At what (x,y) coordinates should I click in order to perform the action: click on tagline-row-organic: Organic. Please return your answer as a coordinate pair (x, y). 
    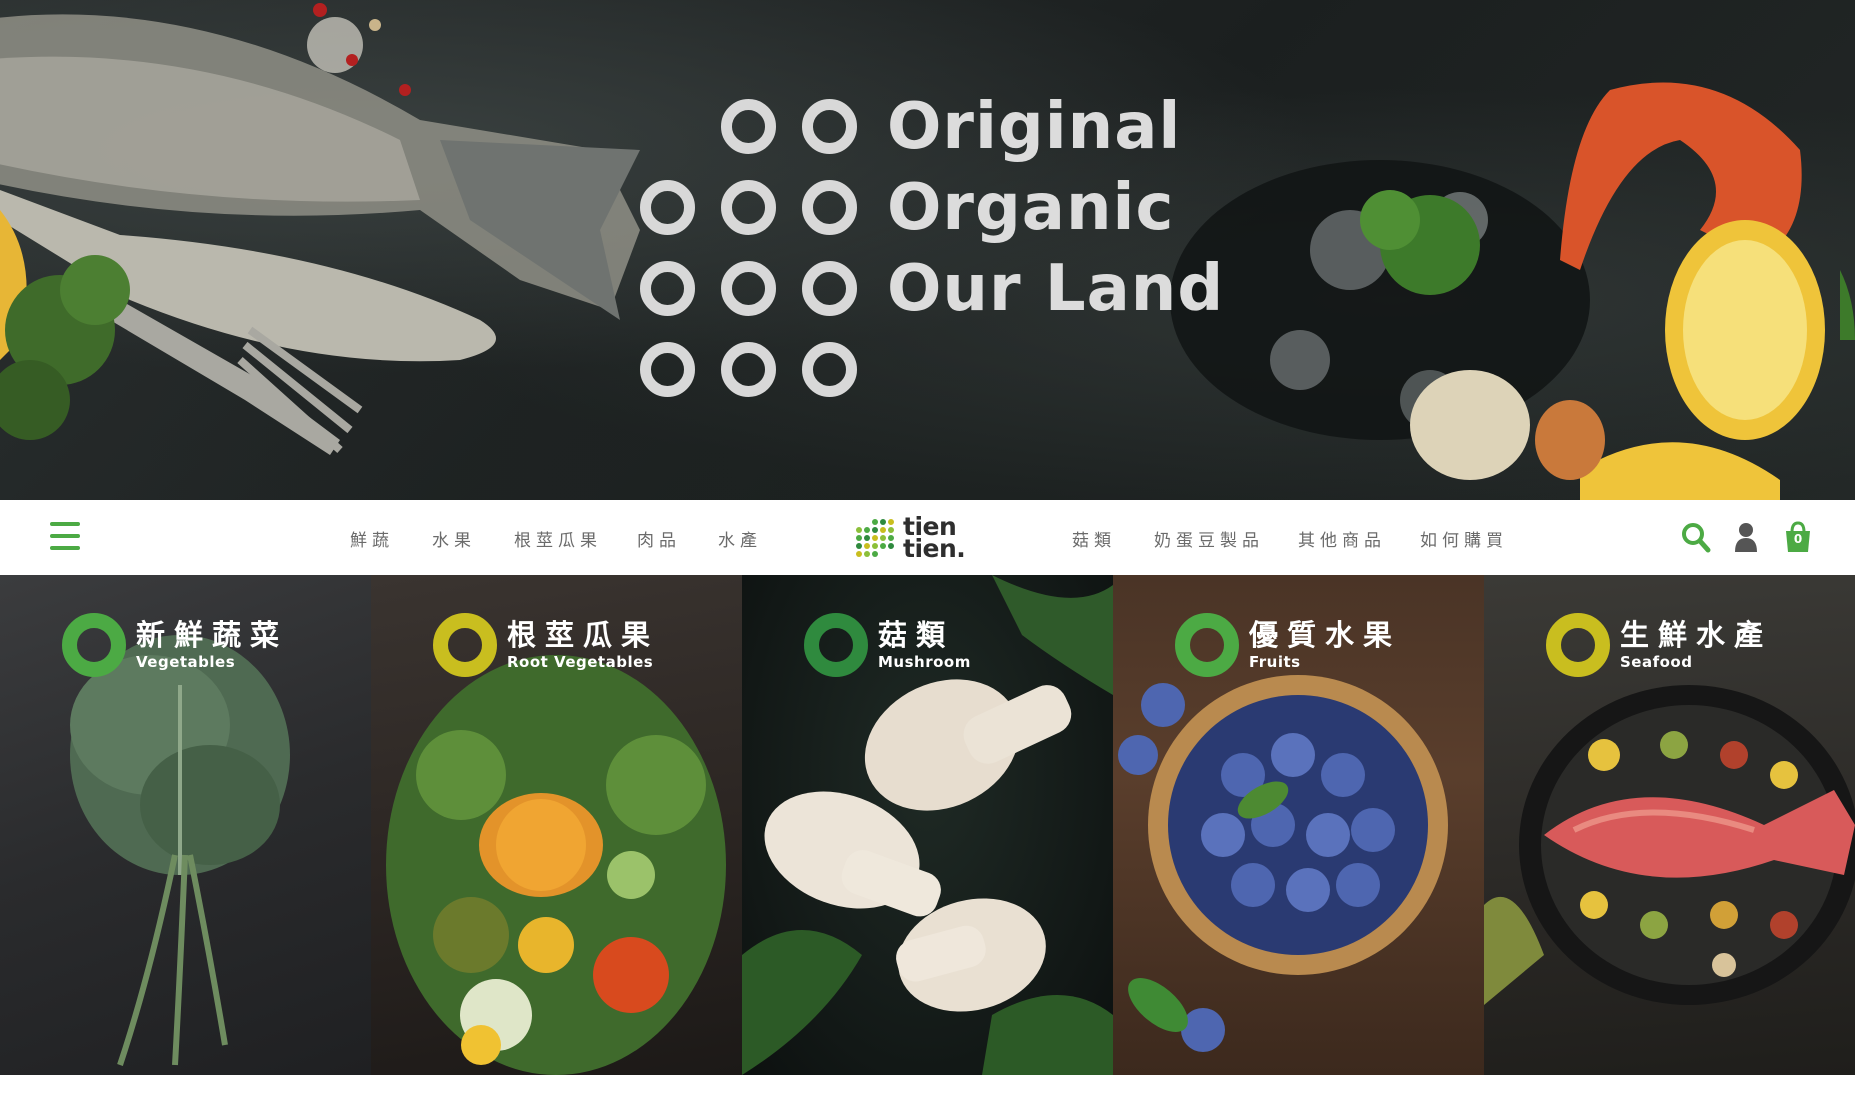
    Looking at the image, I should click on (932, 207).